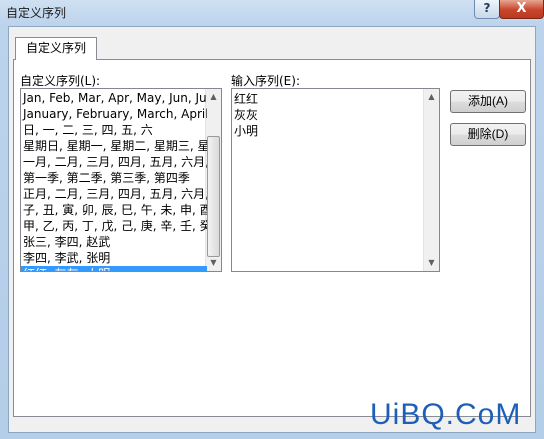 This screenshot has height=439, width=544. What do you see at coordinates (114, 146) in the screenshot?
I see `list-item: 星期日, 星期一, 星期二, 星期三, 星` at bounding box center [114, 146].